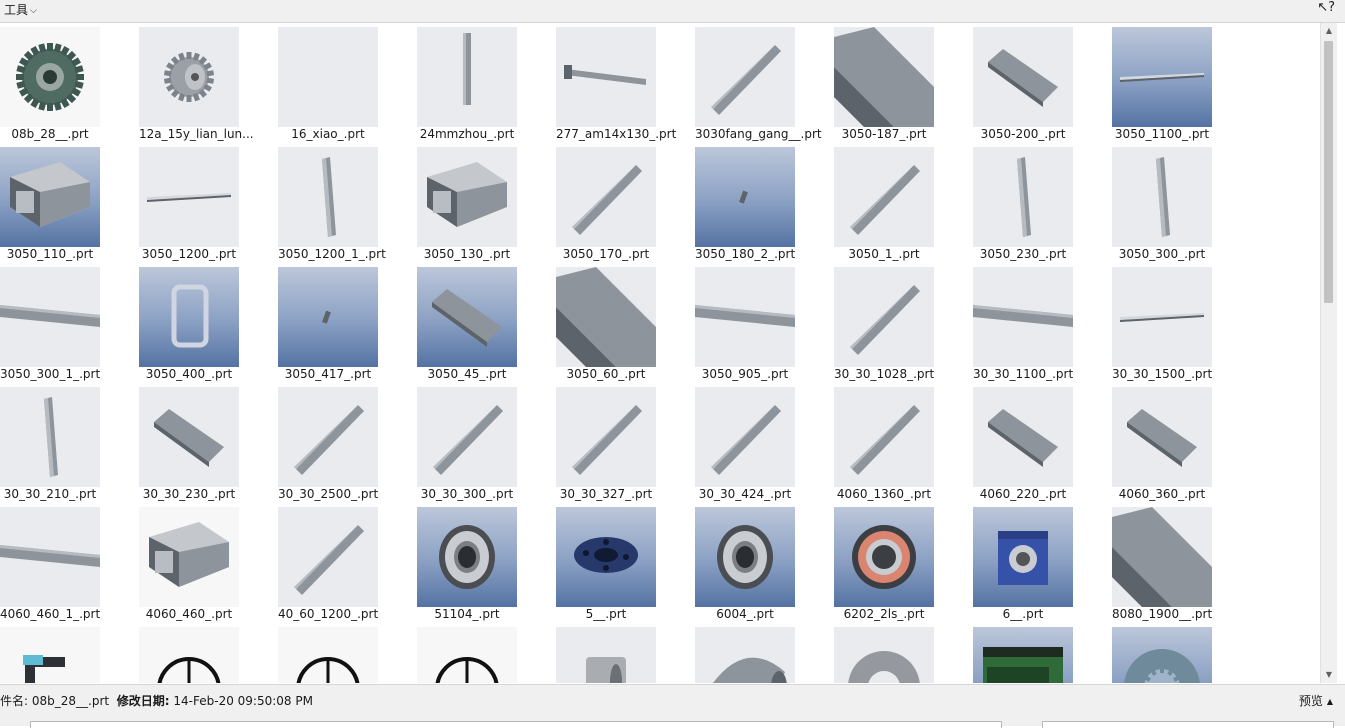 Image resolution: width=1345 pixels, height=728 pixels. I want to click on file-item: 16_xiao_.prt, so click(347, 83).